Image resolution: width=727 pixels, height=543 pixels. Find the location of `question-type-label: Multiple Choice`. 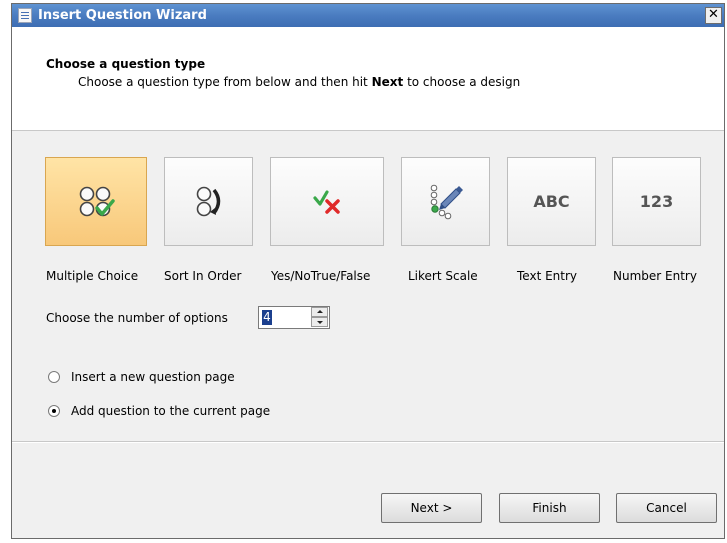

question-type-label: Multiple Choice is located at coordinates (92, 276).